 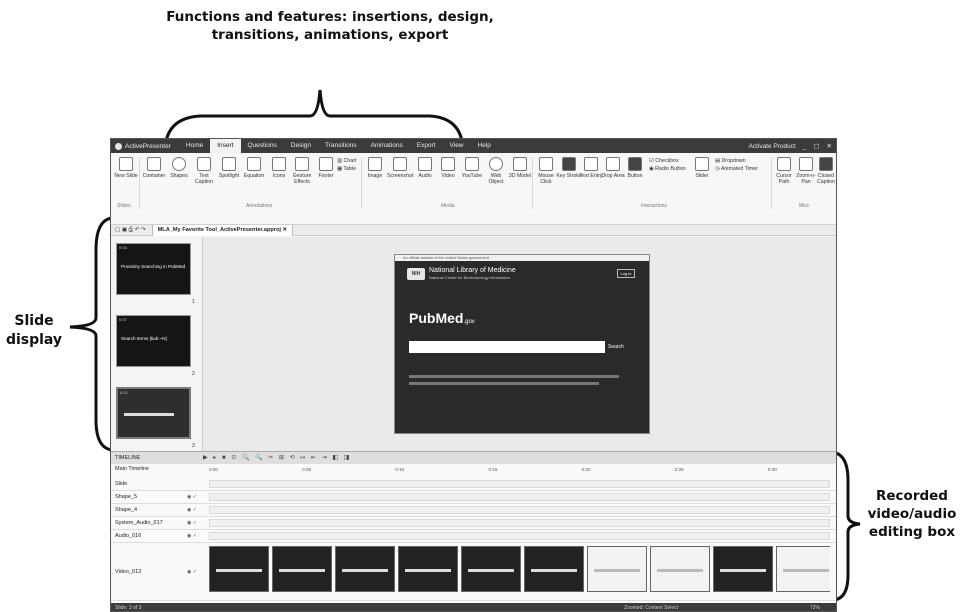 What do you see at coordinates (34, 330) in the screenshot?
I see `annotation-left: Slide display` at bounding box center [34, 330].